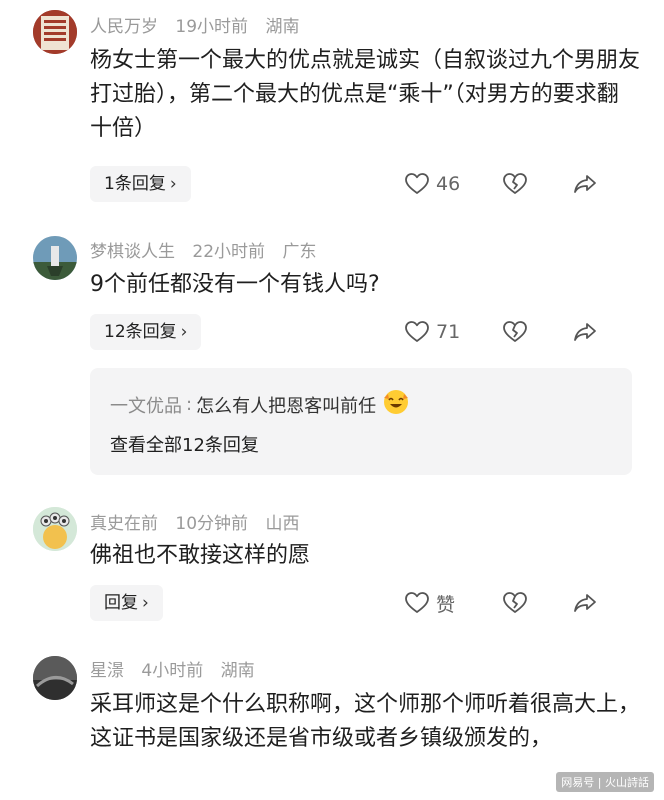  What do you see at coordinates (282, 524) in the screenshot?
I see `location: 山西` at bounding box center [282, 524].